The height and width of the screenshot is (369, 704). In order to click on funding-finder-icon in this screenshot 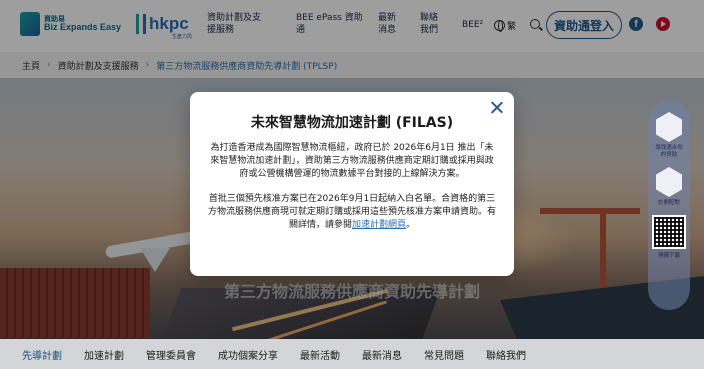, I will do `click(669, 127)`.